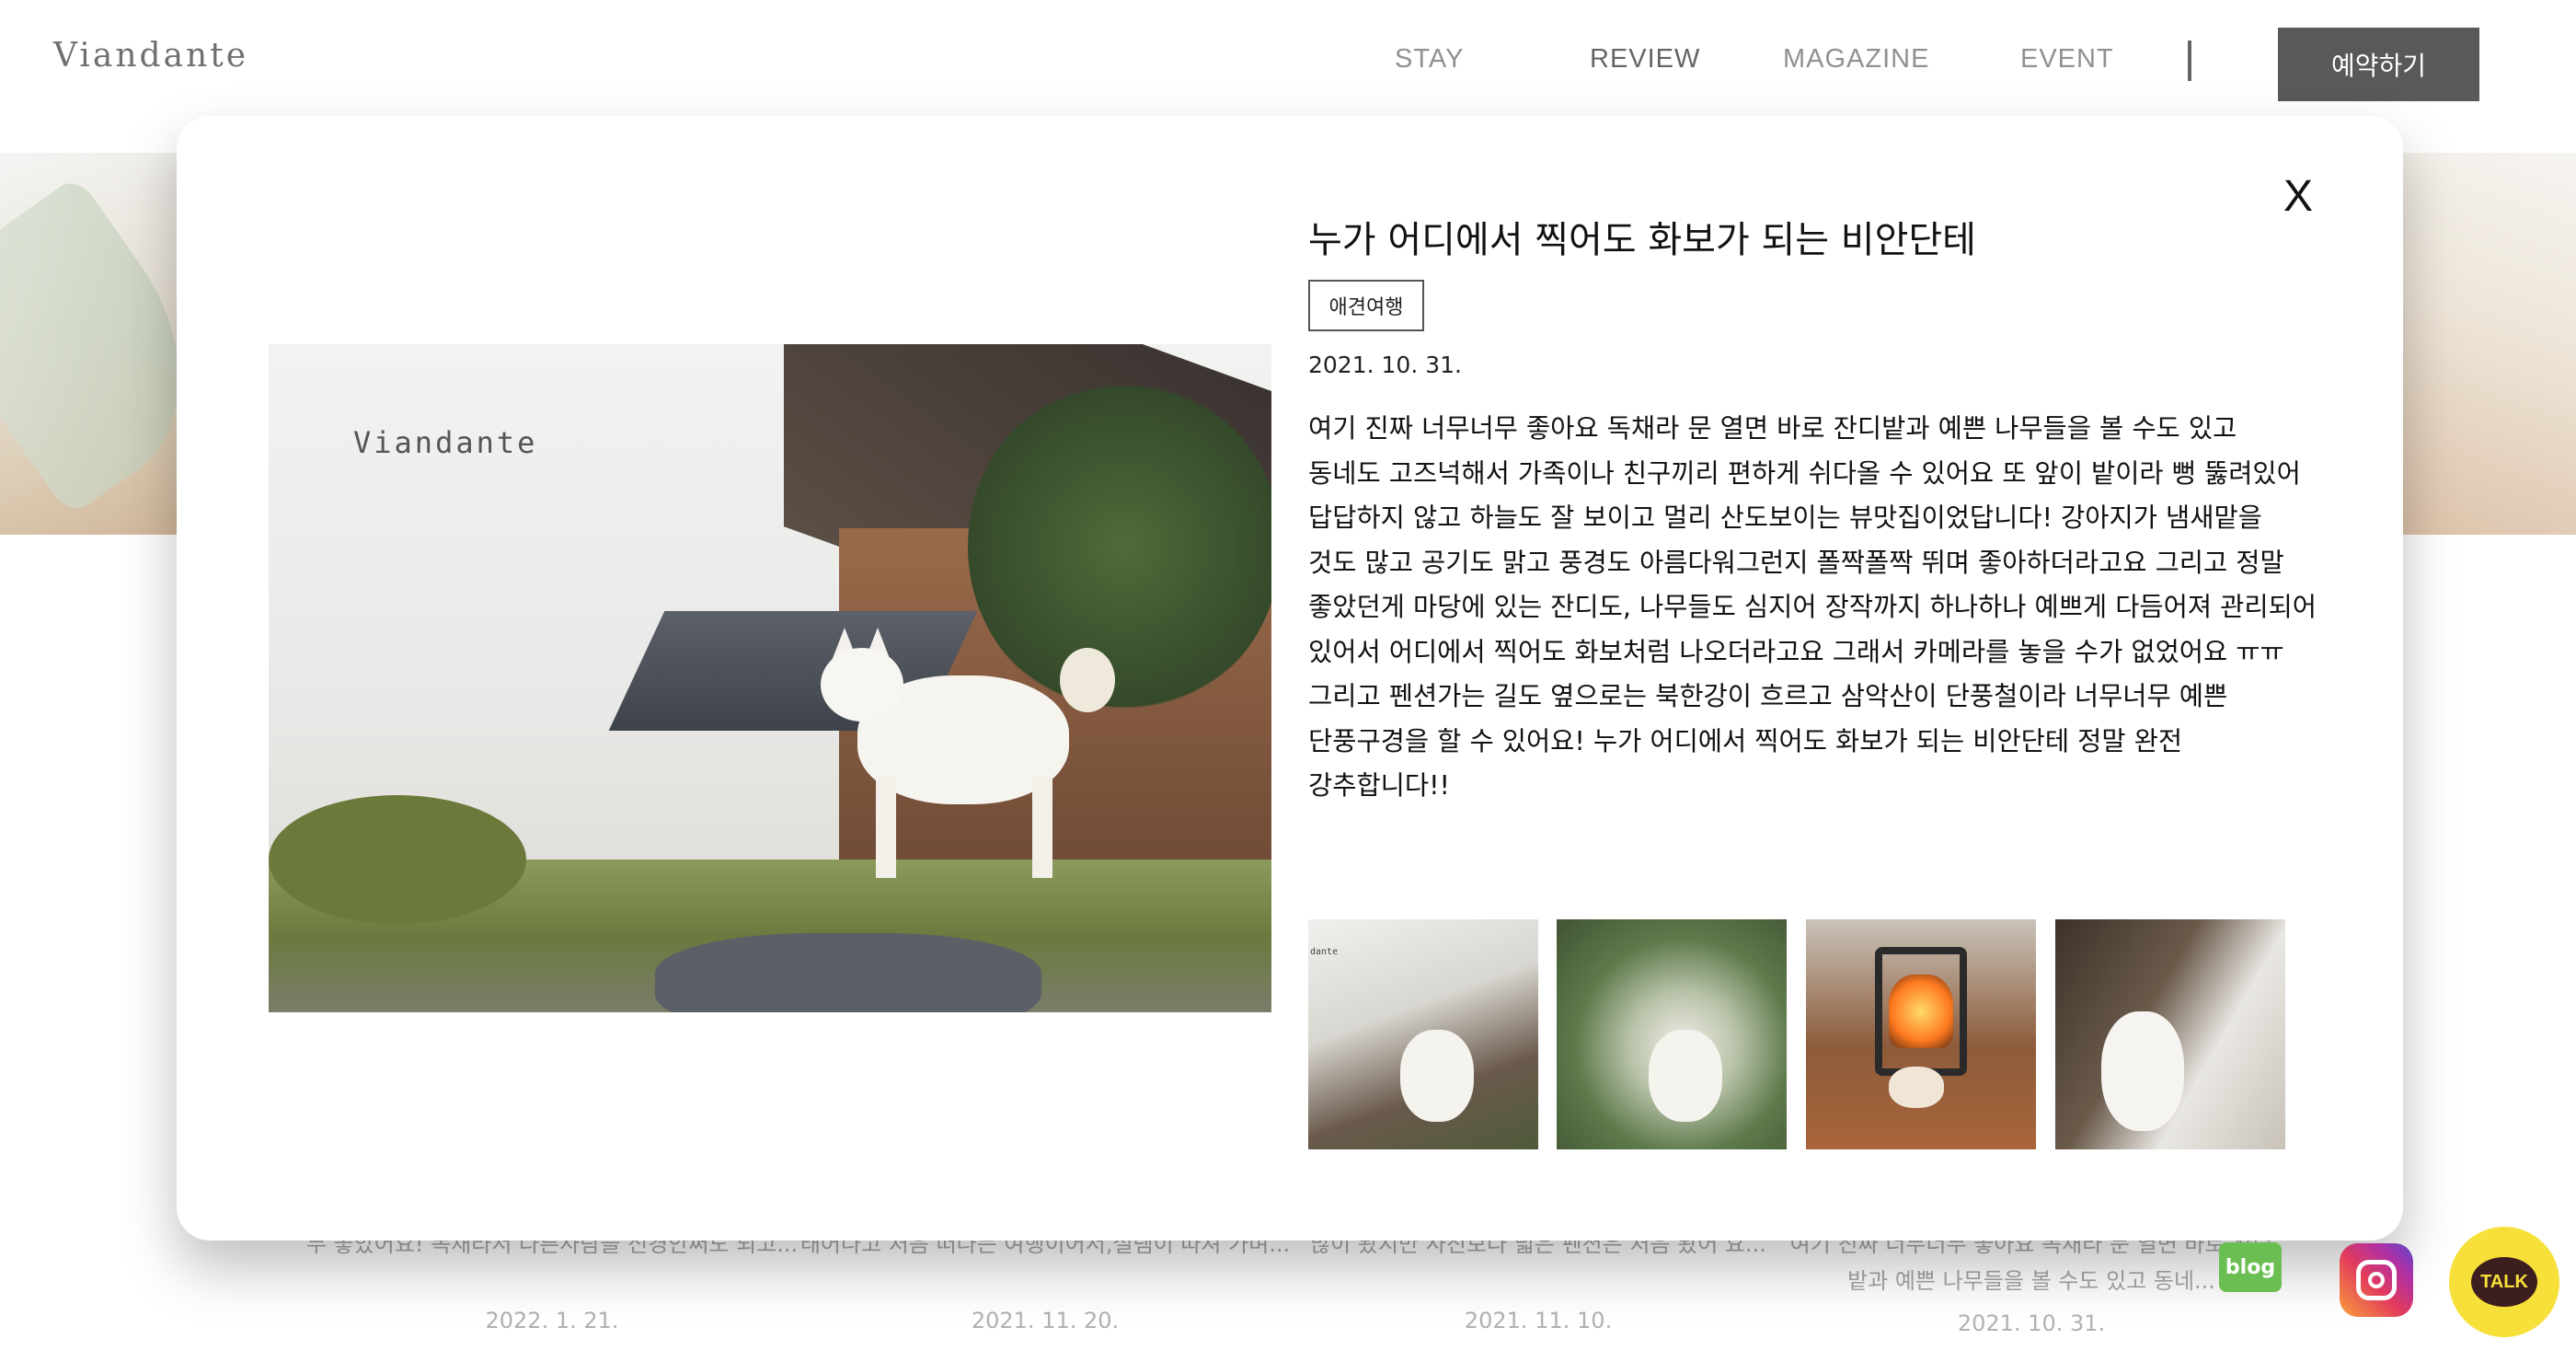  I want to click on review-thumbnail-1: dante, so click(1423, 1034).